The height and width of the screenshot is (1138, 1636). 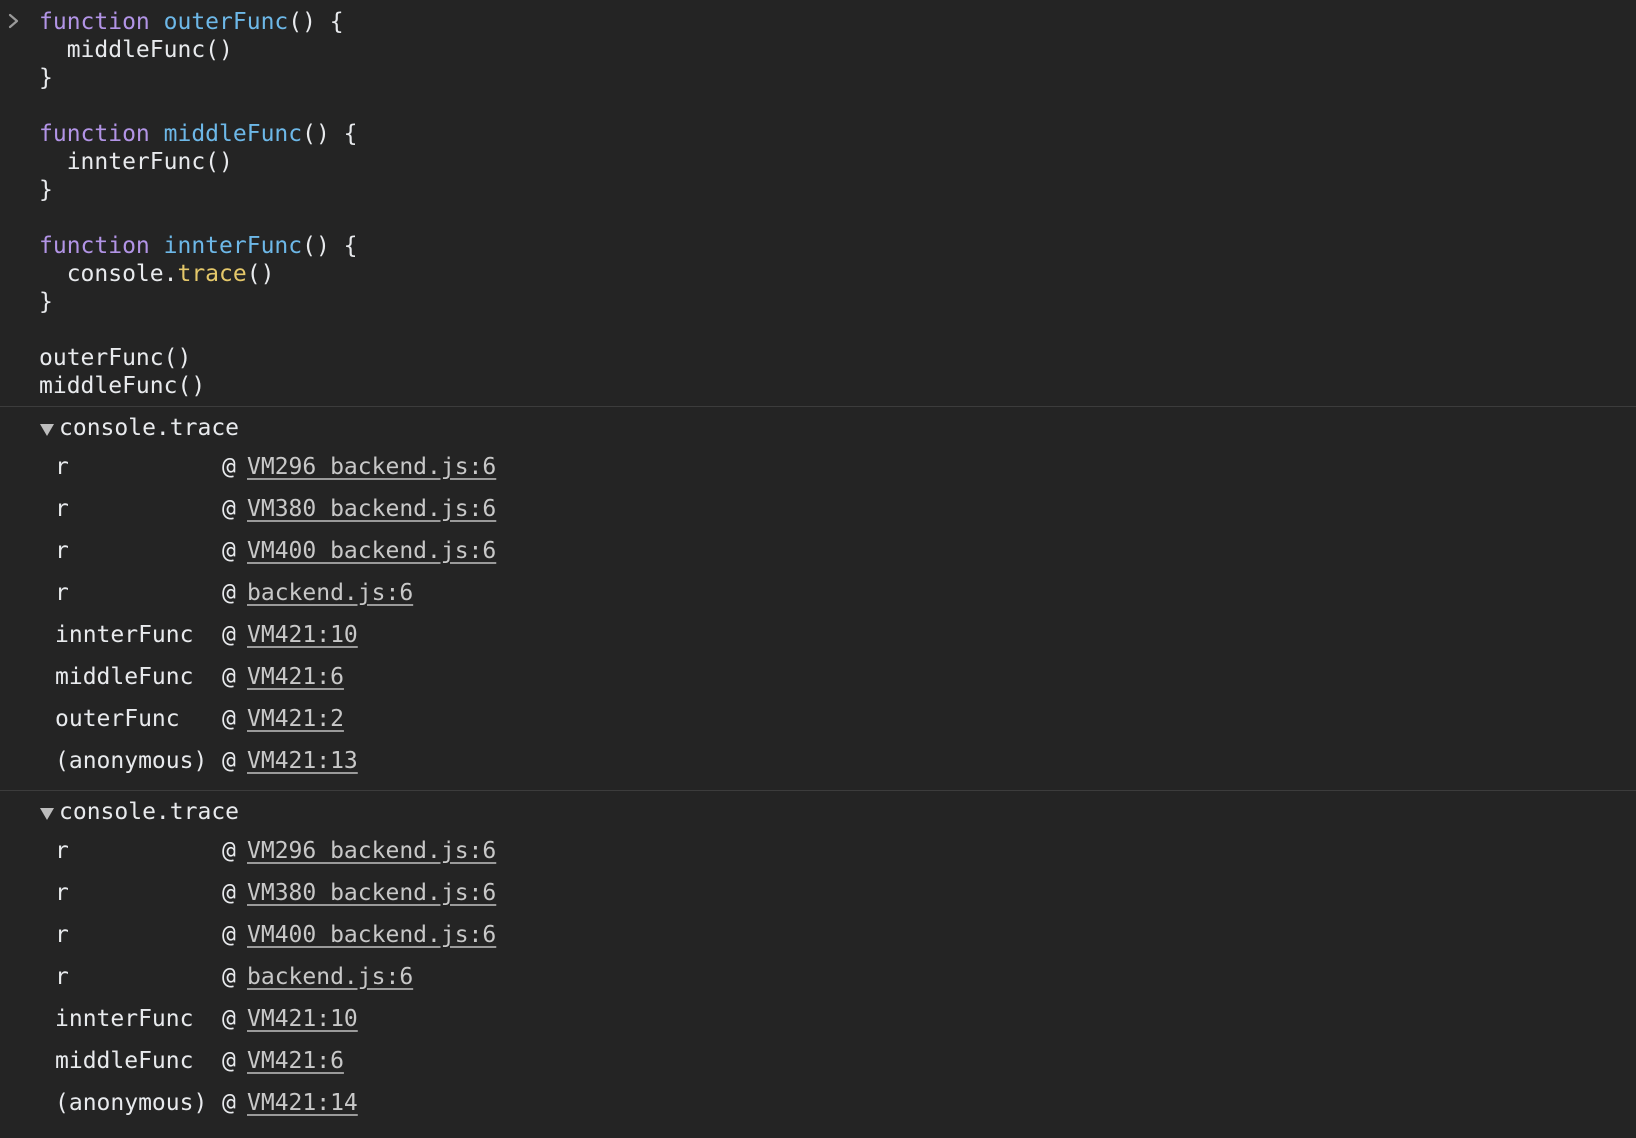 What do you see at coordinates (131, 1103) in the screenshot?
I see `frame-function-name: (anonymous)` at bounding box center [131, 1103].